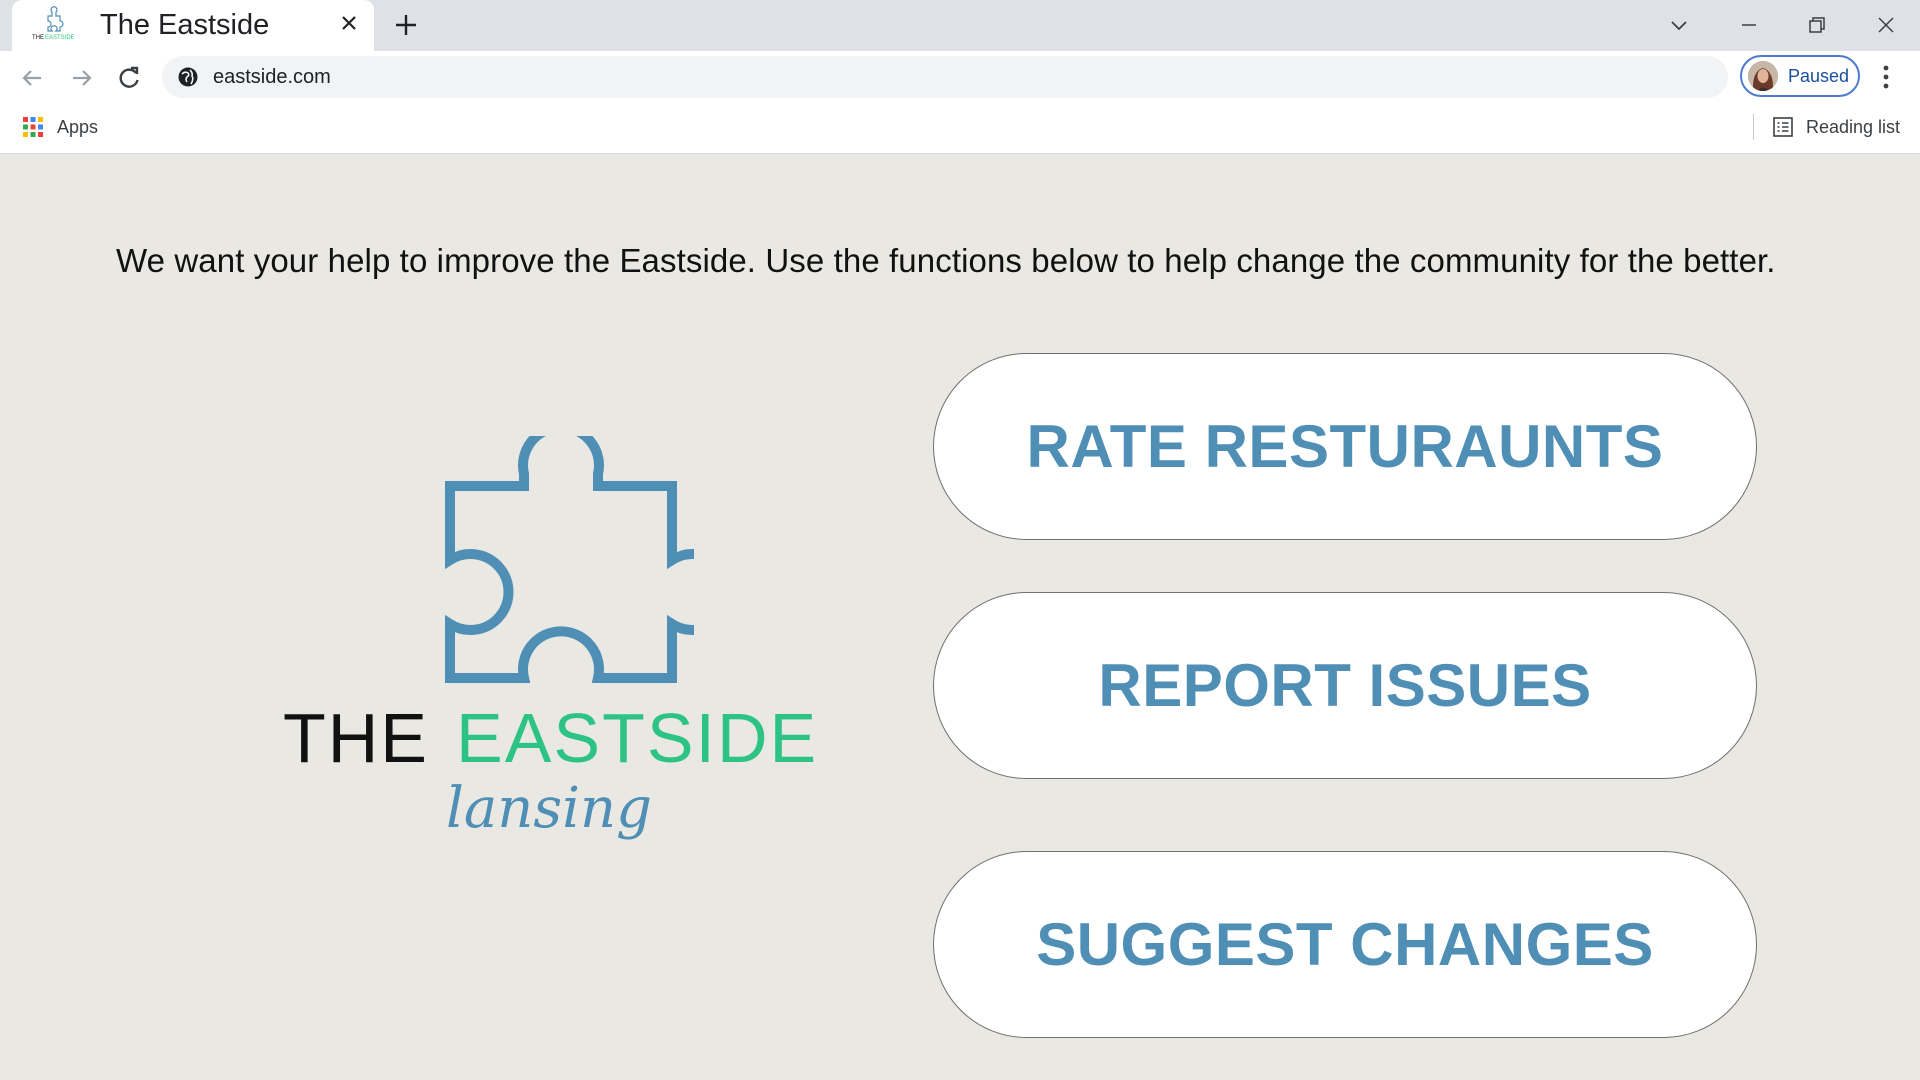  I want to click on back-arrow-icon, so click(33, 78).